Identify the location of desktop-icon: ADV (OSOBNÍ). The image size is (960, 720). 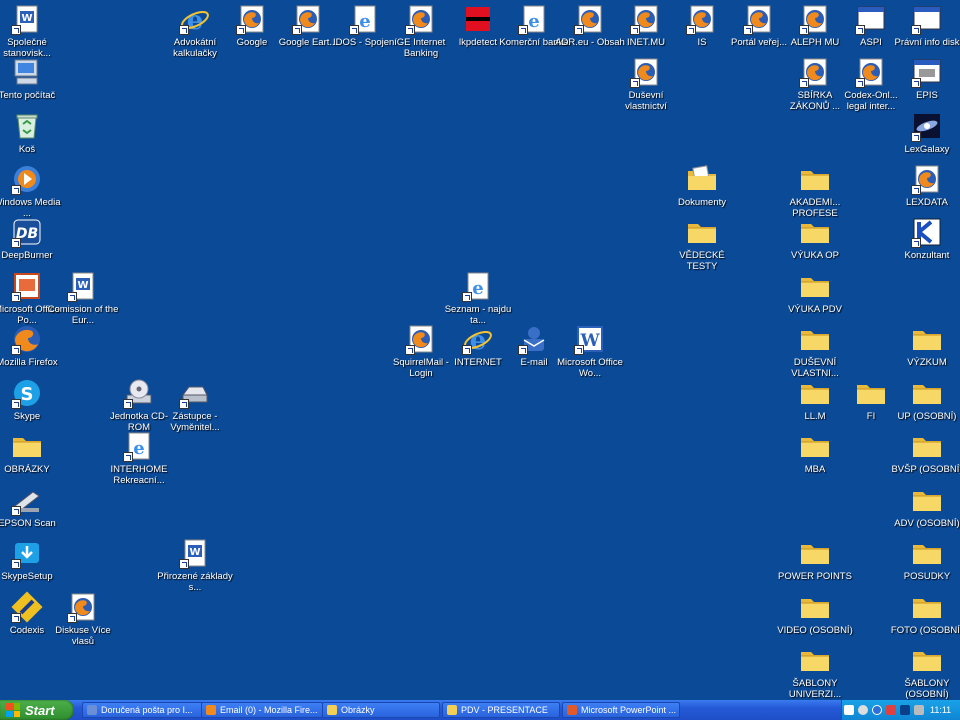
(924, 506).